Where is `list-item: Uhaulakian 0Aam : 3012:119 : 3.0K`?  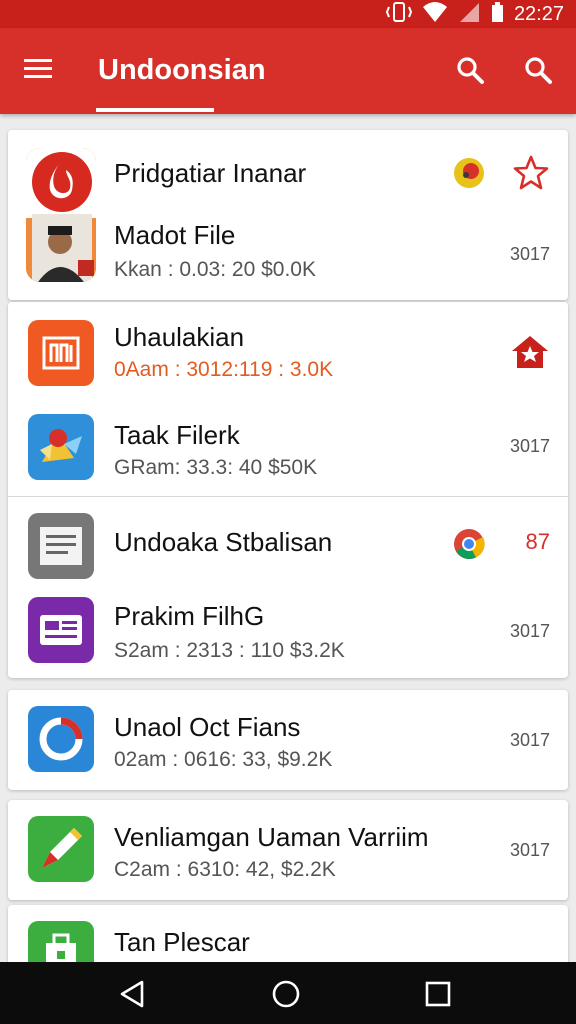 list-item: Uhaulakian 0Aam : 3012:119 : 3.0K is located at coordinates (288, 351).